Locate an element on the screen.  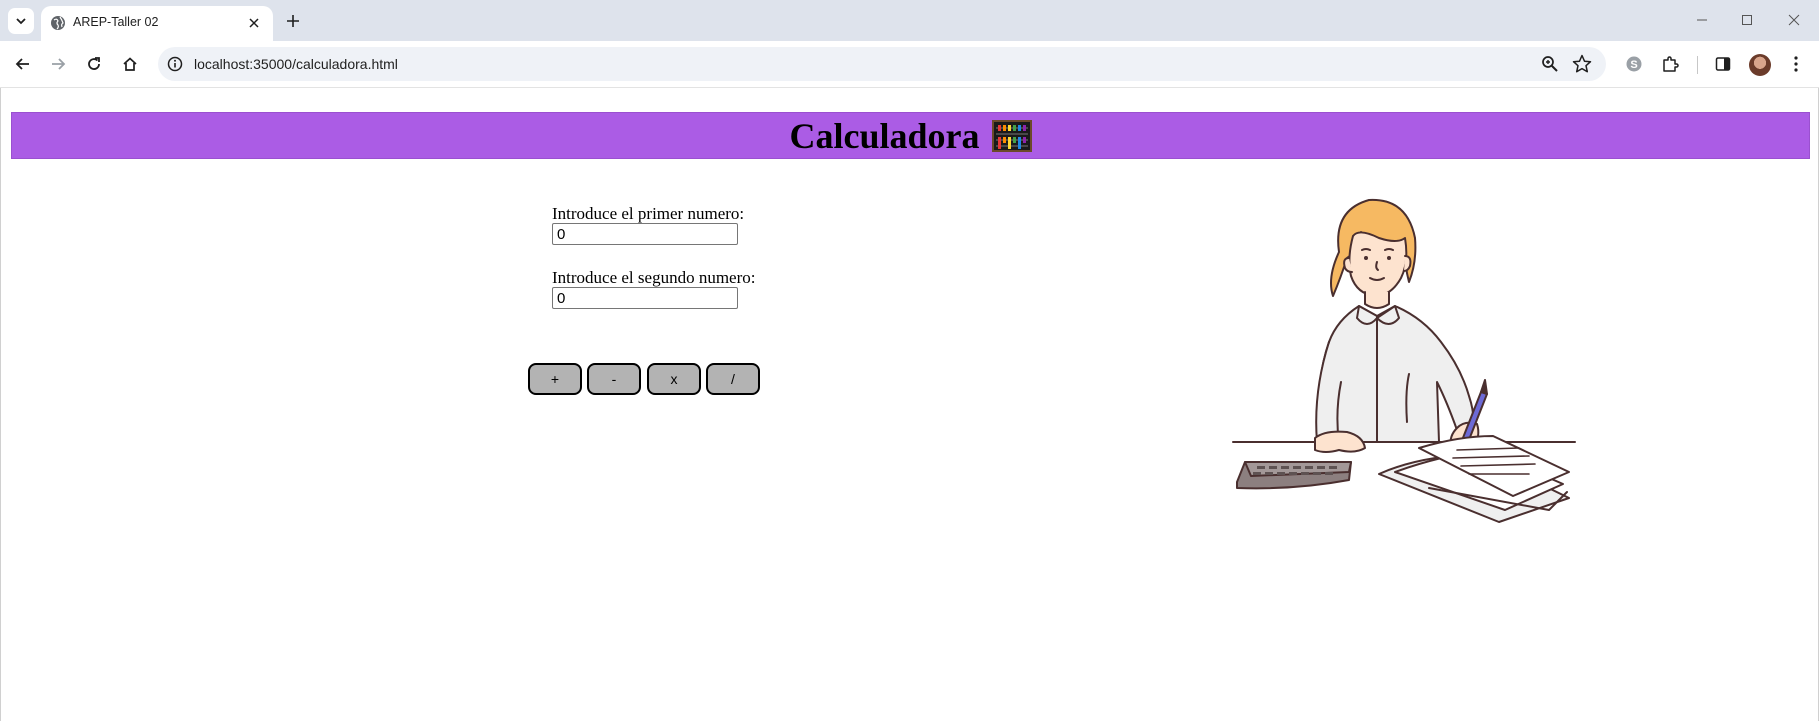
second-number-label: Introduce el segundo numero: is located at coordinates (654, 277).